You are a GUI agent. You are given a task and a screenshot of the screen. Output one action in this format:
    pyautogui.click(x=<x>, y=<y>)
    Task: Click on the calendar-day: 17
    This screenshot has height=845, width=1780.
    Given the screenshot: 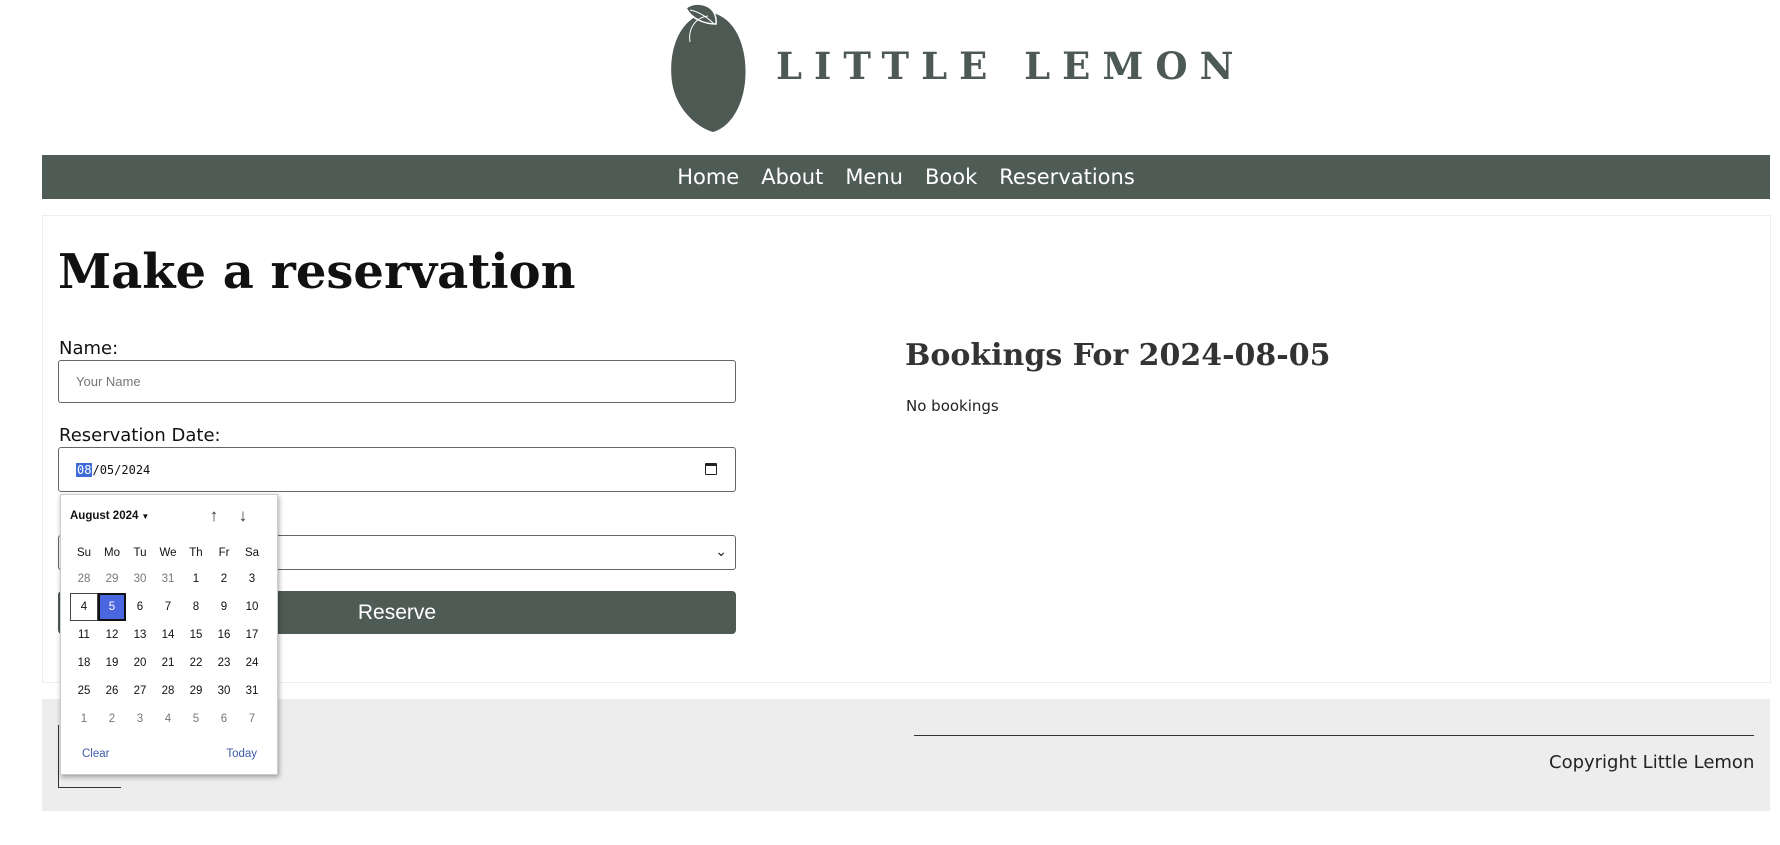 What is the action you would take?
    pyautogui.click(x=252, y=635)
    